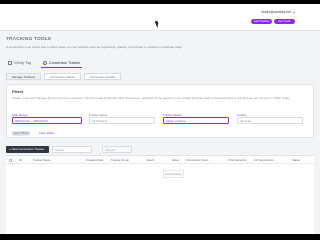 This screenshot has height=240, width=320. What do you see at coordinates (284, 21) in the screenshot?
I see `get-code-button: Get Code` at bounding box center [284, 21].